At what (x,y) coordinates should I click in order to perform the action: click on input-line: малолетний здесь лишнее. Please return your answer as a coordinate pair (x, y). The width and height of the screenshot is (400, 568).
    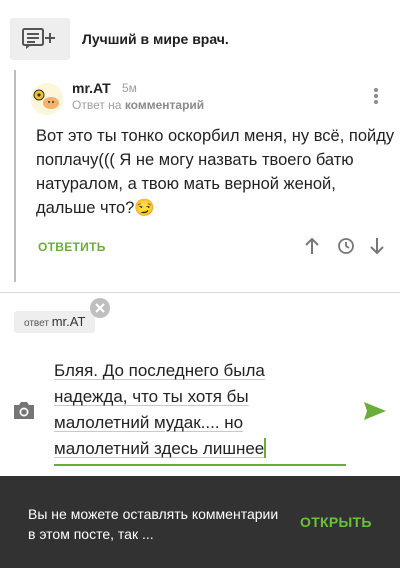
    Looking at the image, I should click on (160, 448).